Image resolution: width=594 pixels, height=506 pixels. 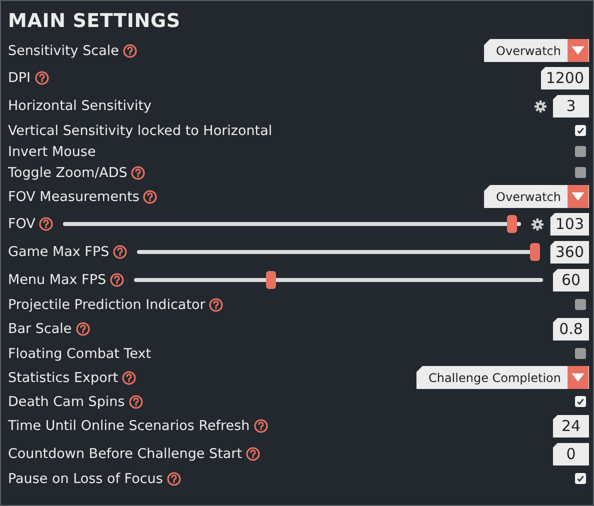 What do you see at coordinates (502, 377) in the screenshot?
I see `dropdown: Challenge Completion` at bounding box center [502, 377].